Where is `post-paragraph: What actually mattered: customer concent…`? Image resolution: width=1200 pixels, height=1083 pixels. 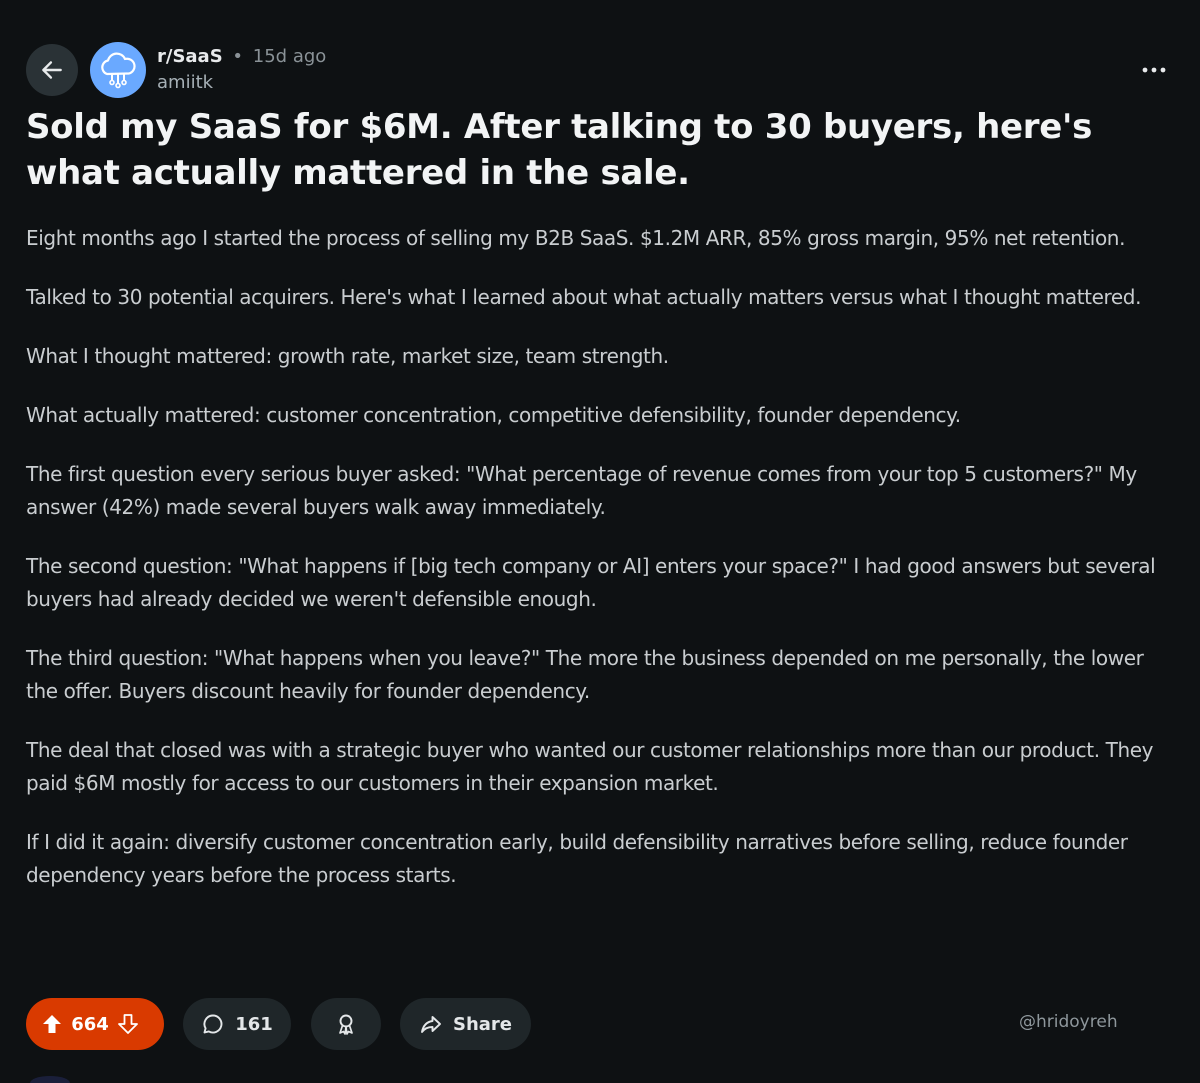
post-paragraph: What actually mattered: customer concent… is located at coordinates (493, 415).